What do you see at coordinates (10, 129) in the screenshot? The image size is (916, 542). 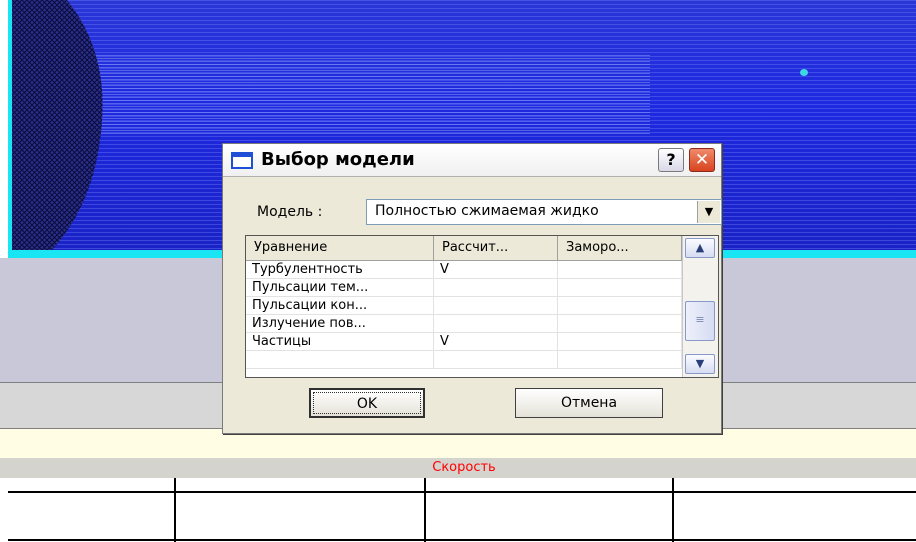 I see `viewport-border-left` at bounding box center [10, 129].